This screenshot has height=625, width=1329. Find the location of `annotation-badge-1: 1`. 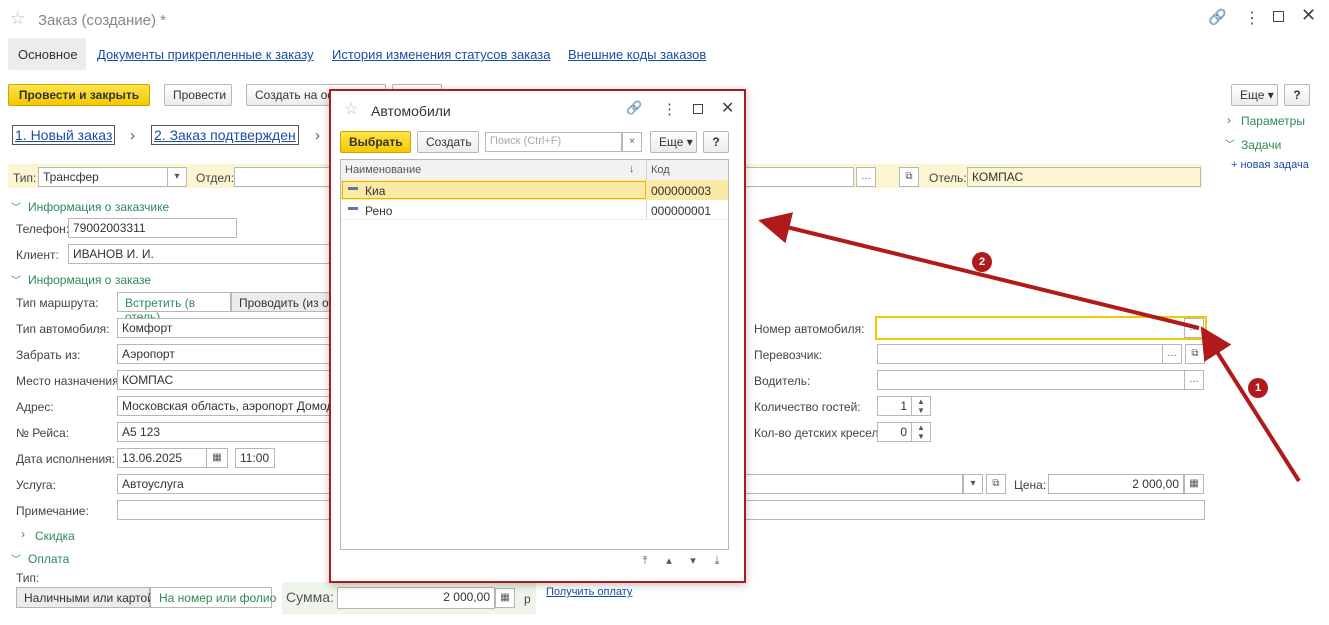

annotation-badge-1: 1 is located at coordinates (1258, 388).